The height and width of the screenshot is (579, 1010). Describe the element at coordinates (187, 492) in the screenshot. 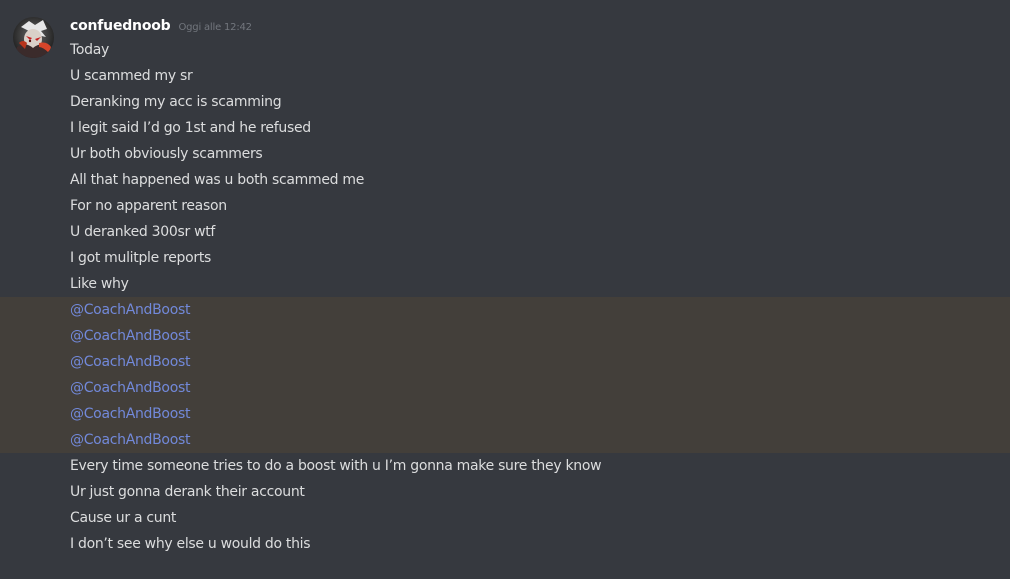

I see `message-text: Ur just gonna derank their account` at that location.